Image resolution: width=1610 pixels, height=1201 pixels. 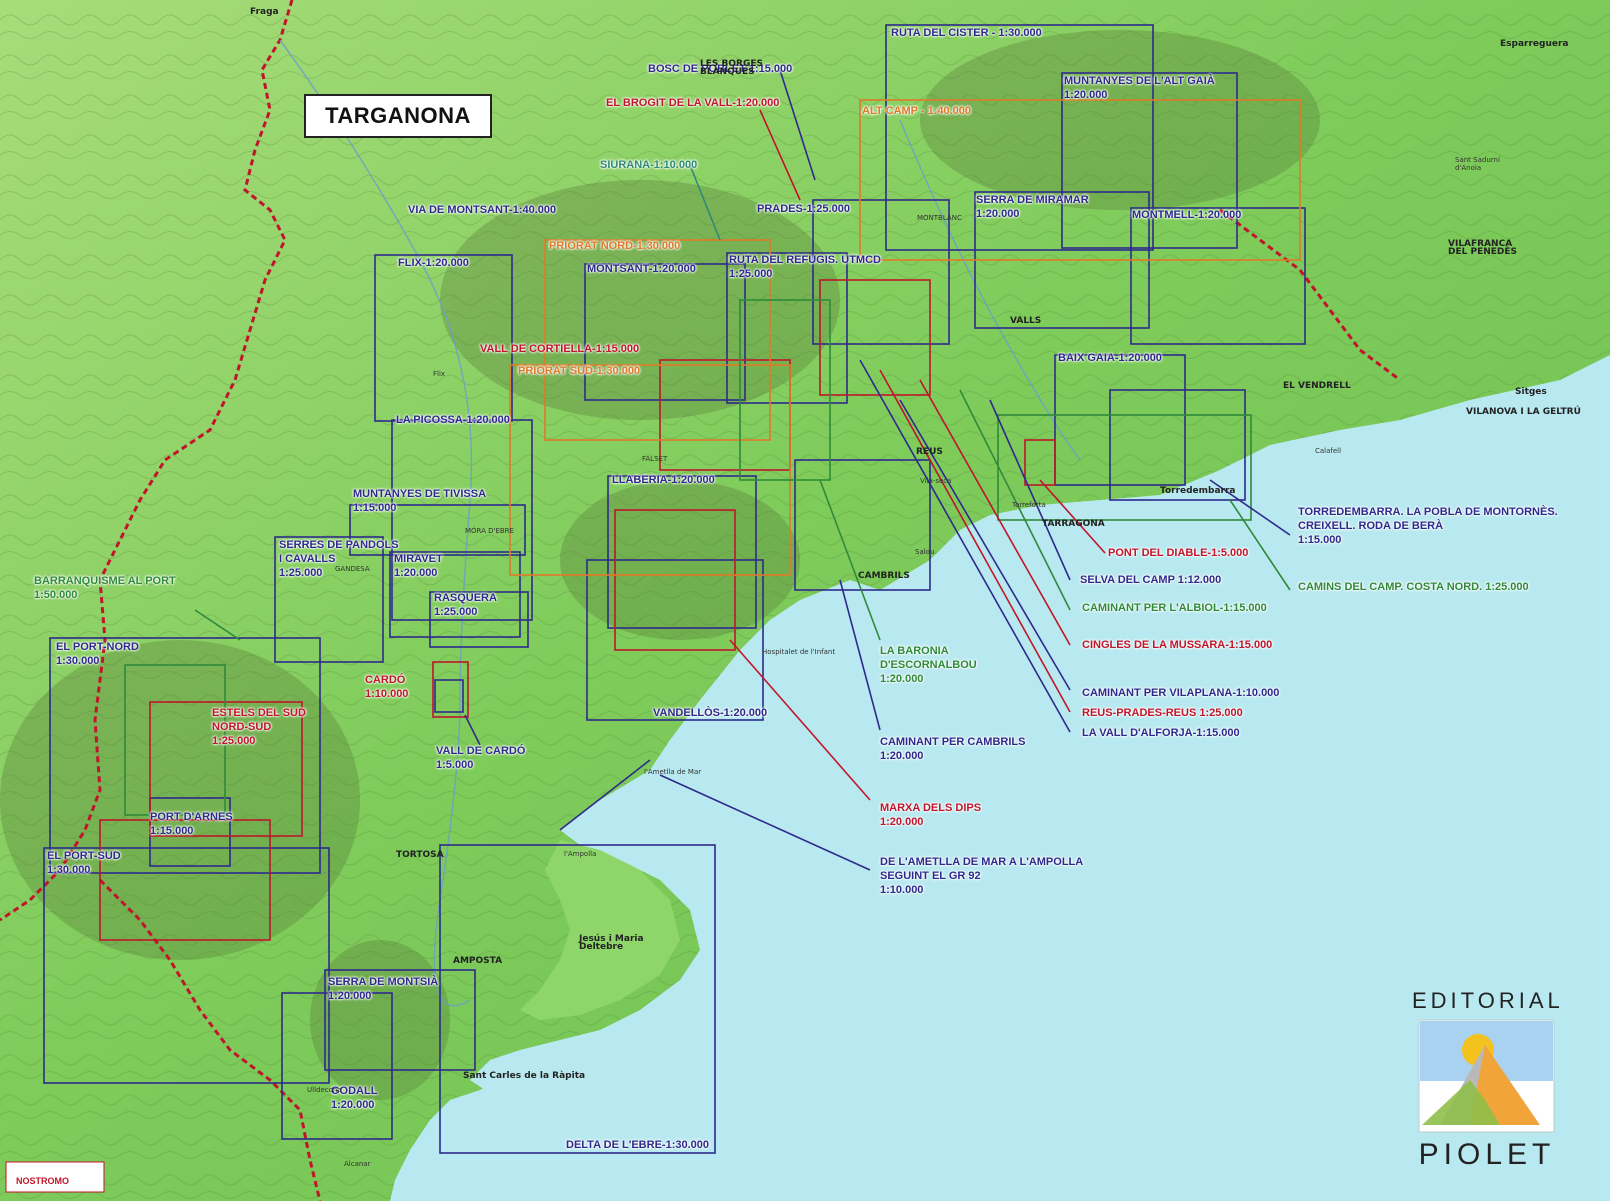 What do you see at coordinates (1477, 164) in the screenshot?
I see `town-sant-sadurni: Sant Sadurní d'Anoia` at bounding box center [1477, 164].